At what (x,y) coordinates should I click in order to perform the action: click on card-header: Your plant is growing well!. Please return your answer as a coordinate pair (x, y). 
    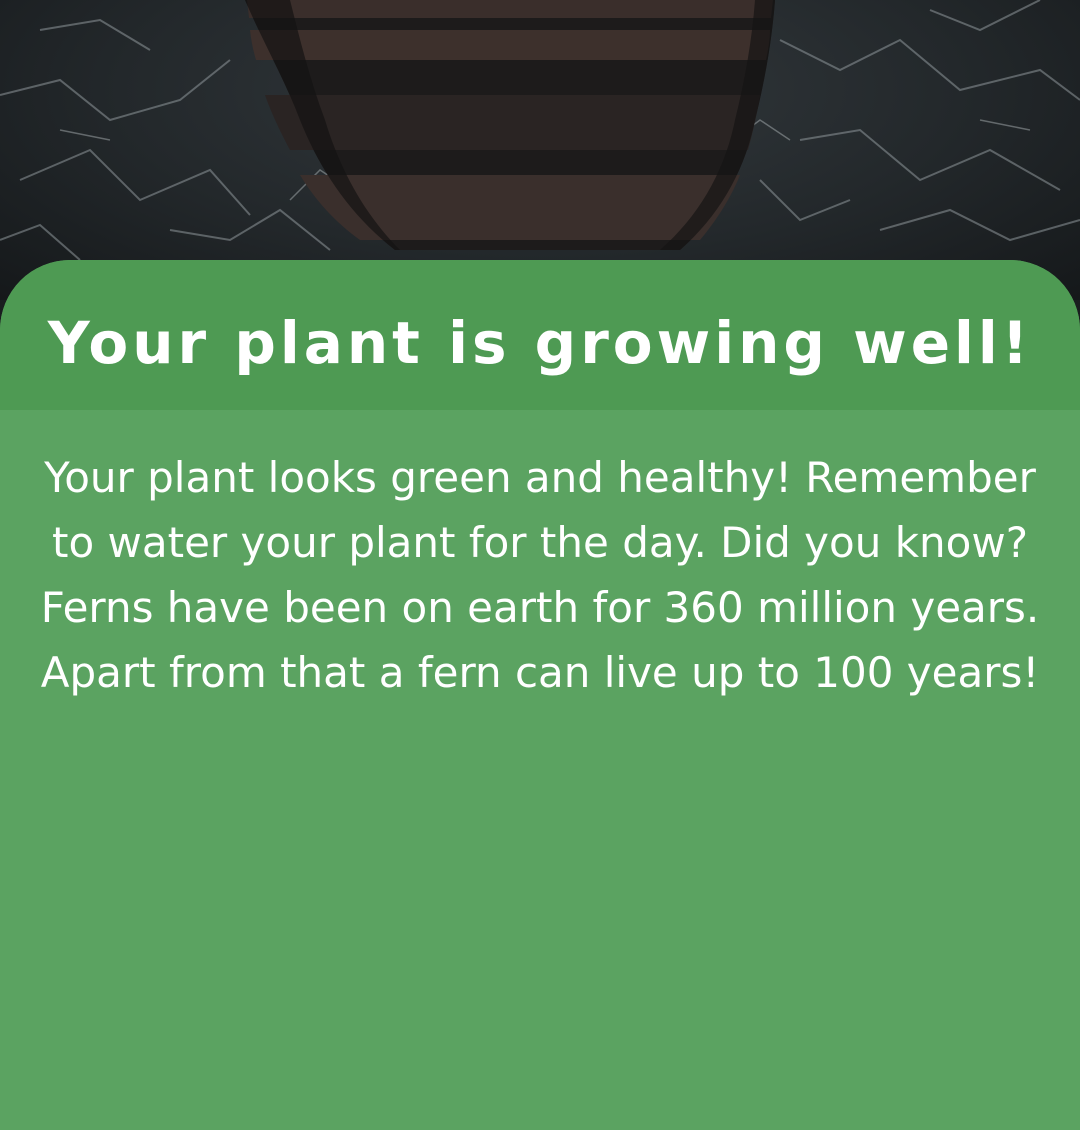
    Looking at the image, I should click on (540, 335).